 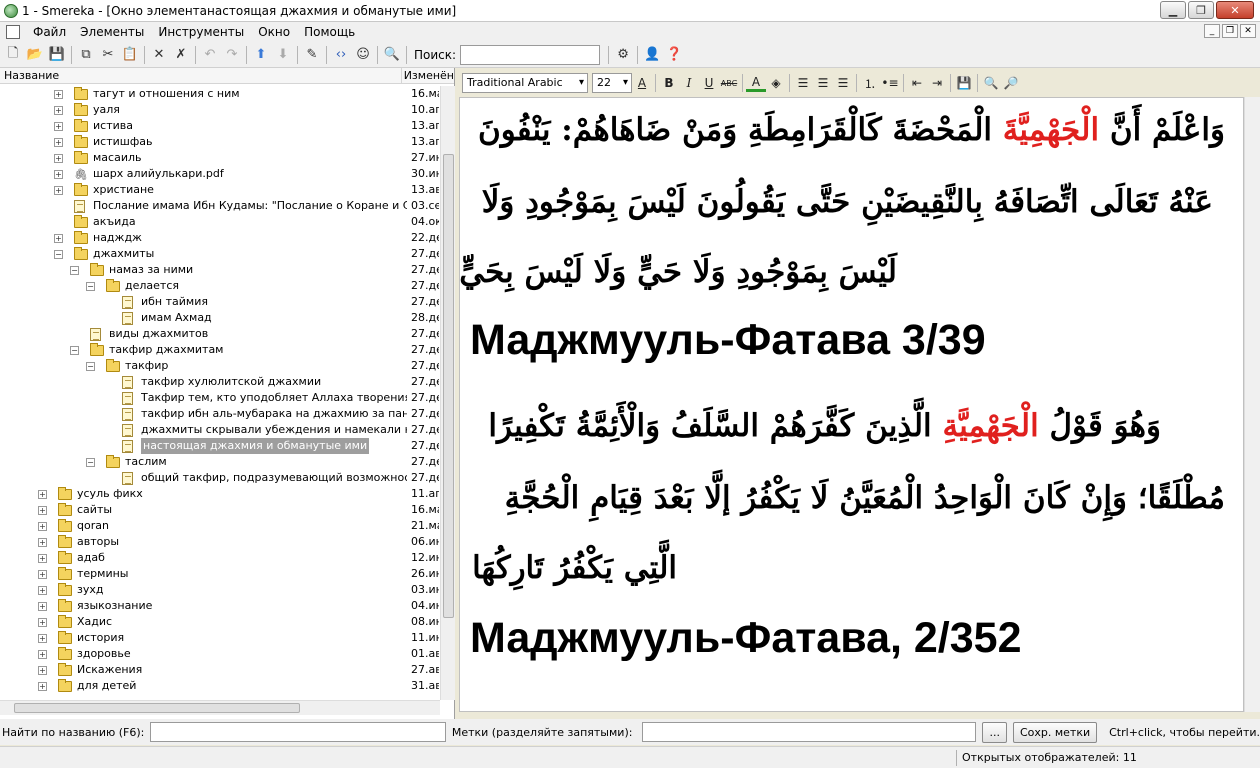 I want to click on menu-tools: Инструменты, so click(x=201, y=32).